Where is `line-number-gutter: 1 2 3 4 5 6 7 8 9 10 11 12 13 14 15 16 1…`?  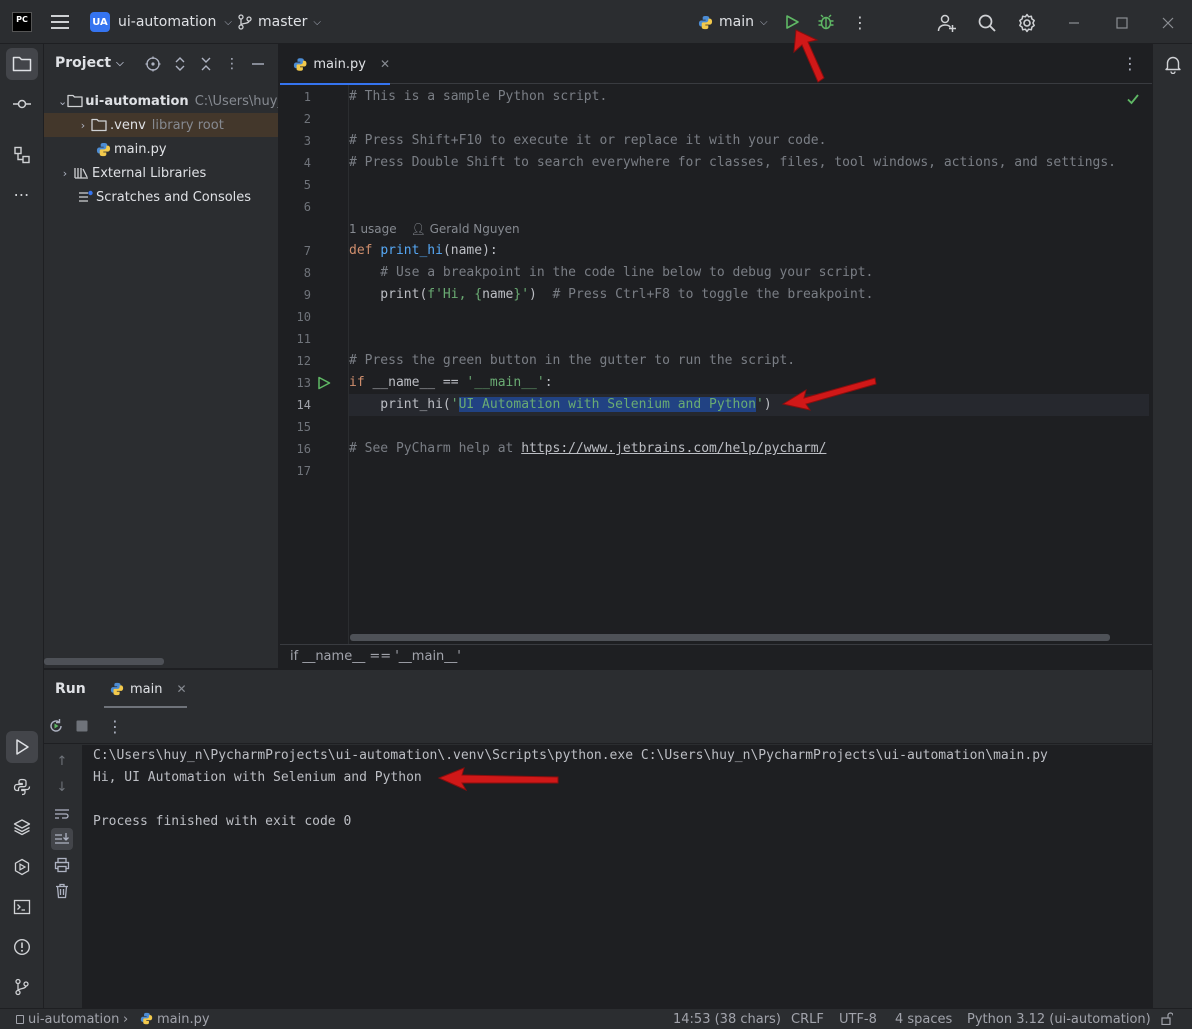 line-number-gutter: 1 2 3 4 5 6 7 8 9 10 11 12 13 14 15 16 1… is located at coordinates (314, 365).